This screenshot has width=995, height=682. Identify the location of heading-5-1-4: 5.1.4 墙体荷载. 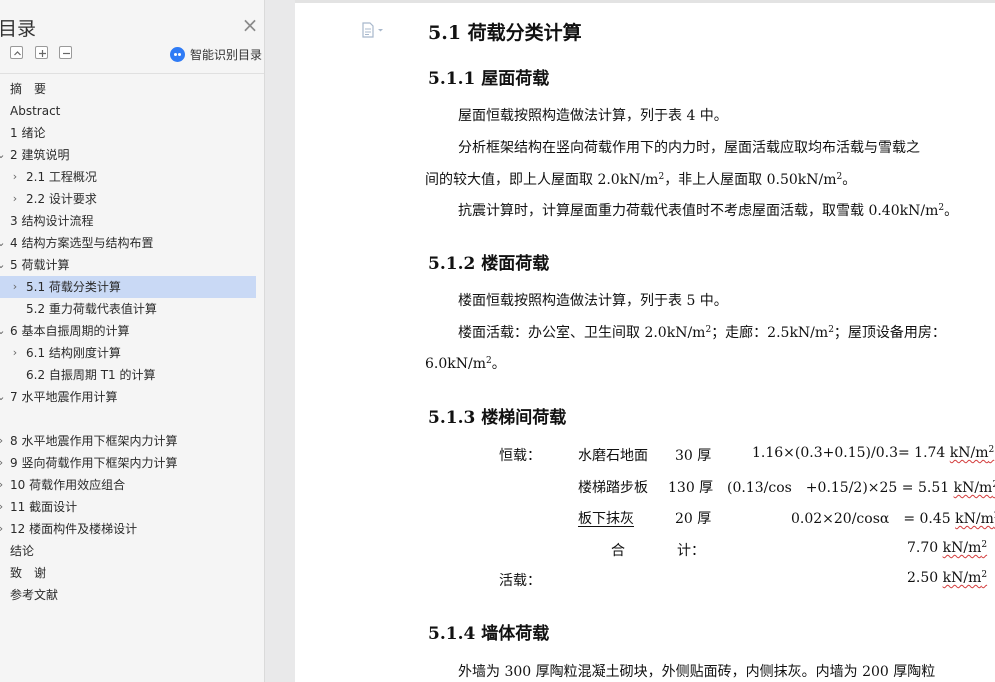
(489, 634).